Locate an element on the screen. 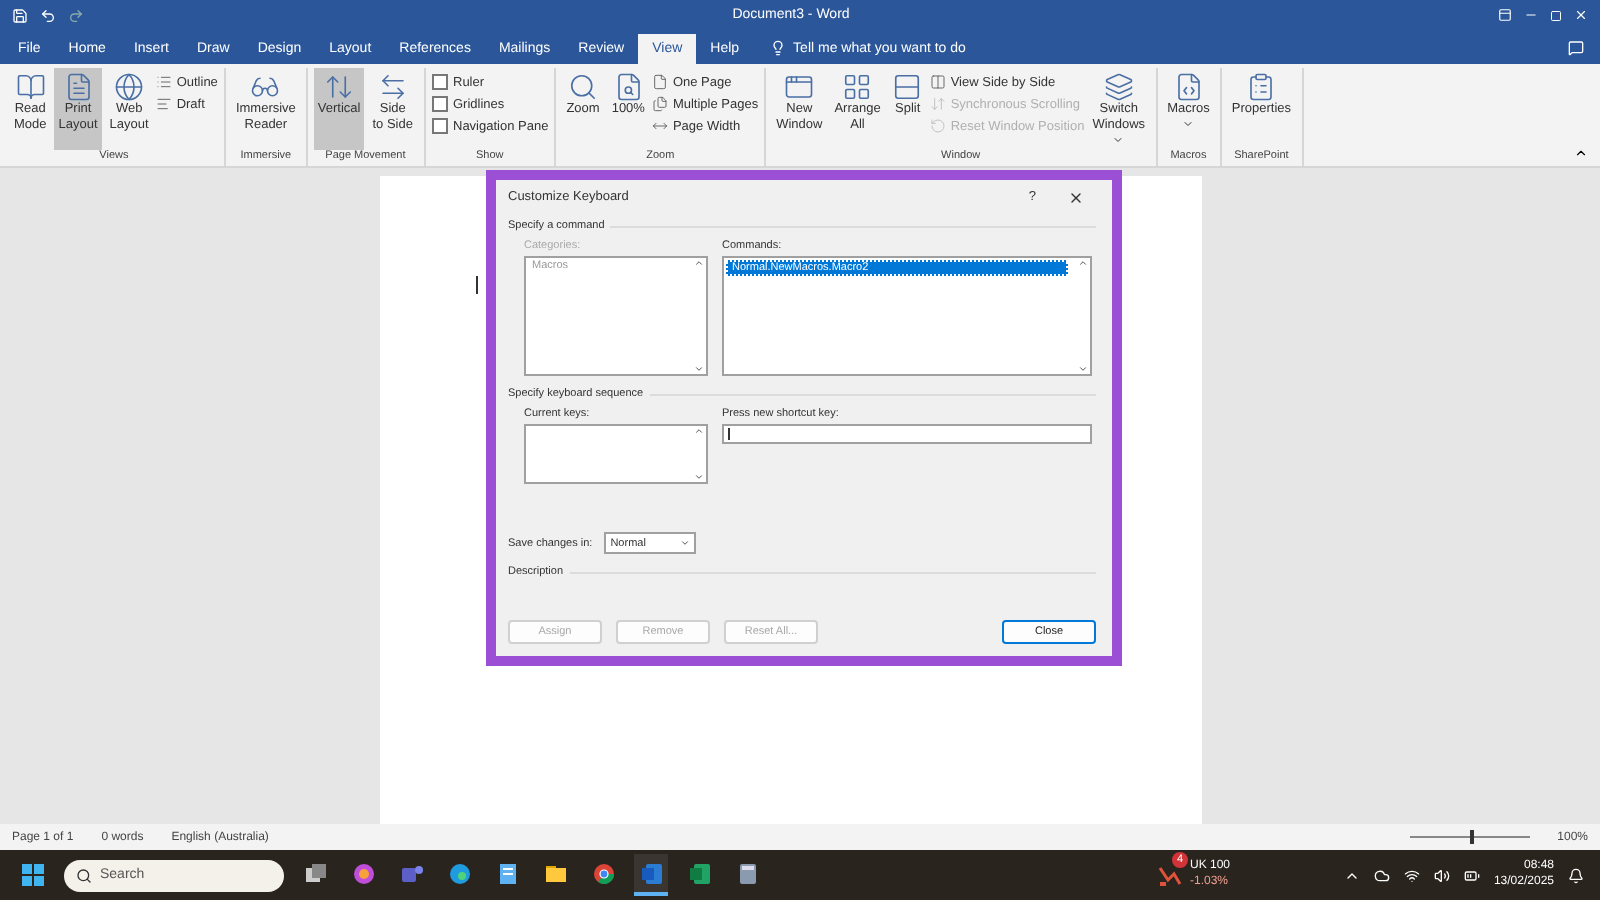 The height and width of the screenshot is (900, 1600). shortcut-input is located at coordinates (907, 434).